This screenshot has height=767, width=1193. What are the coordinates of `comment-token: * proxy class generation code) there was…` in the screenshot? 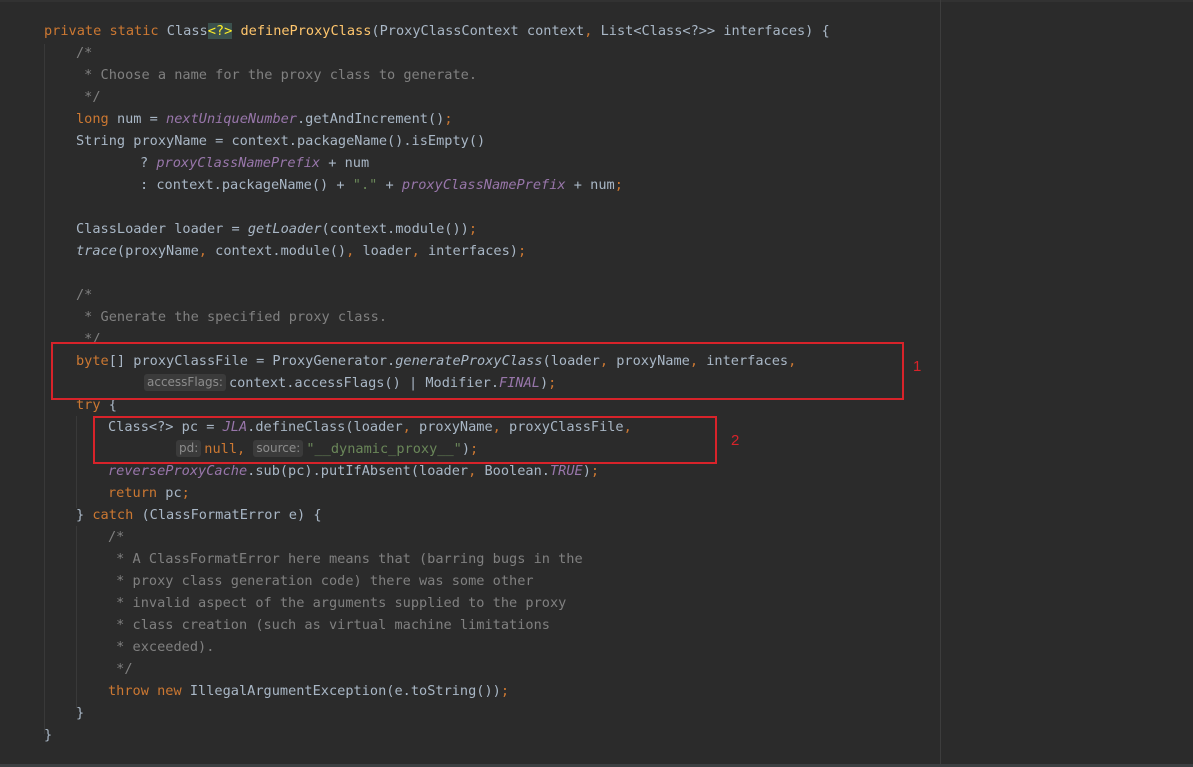 It's located at (321, 581).